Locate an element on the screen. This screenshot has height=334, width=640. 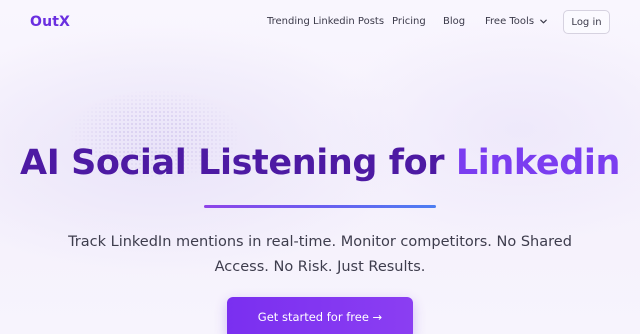
login-button: Log in is located at coordinates (586, 22).